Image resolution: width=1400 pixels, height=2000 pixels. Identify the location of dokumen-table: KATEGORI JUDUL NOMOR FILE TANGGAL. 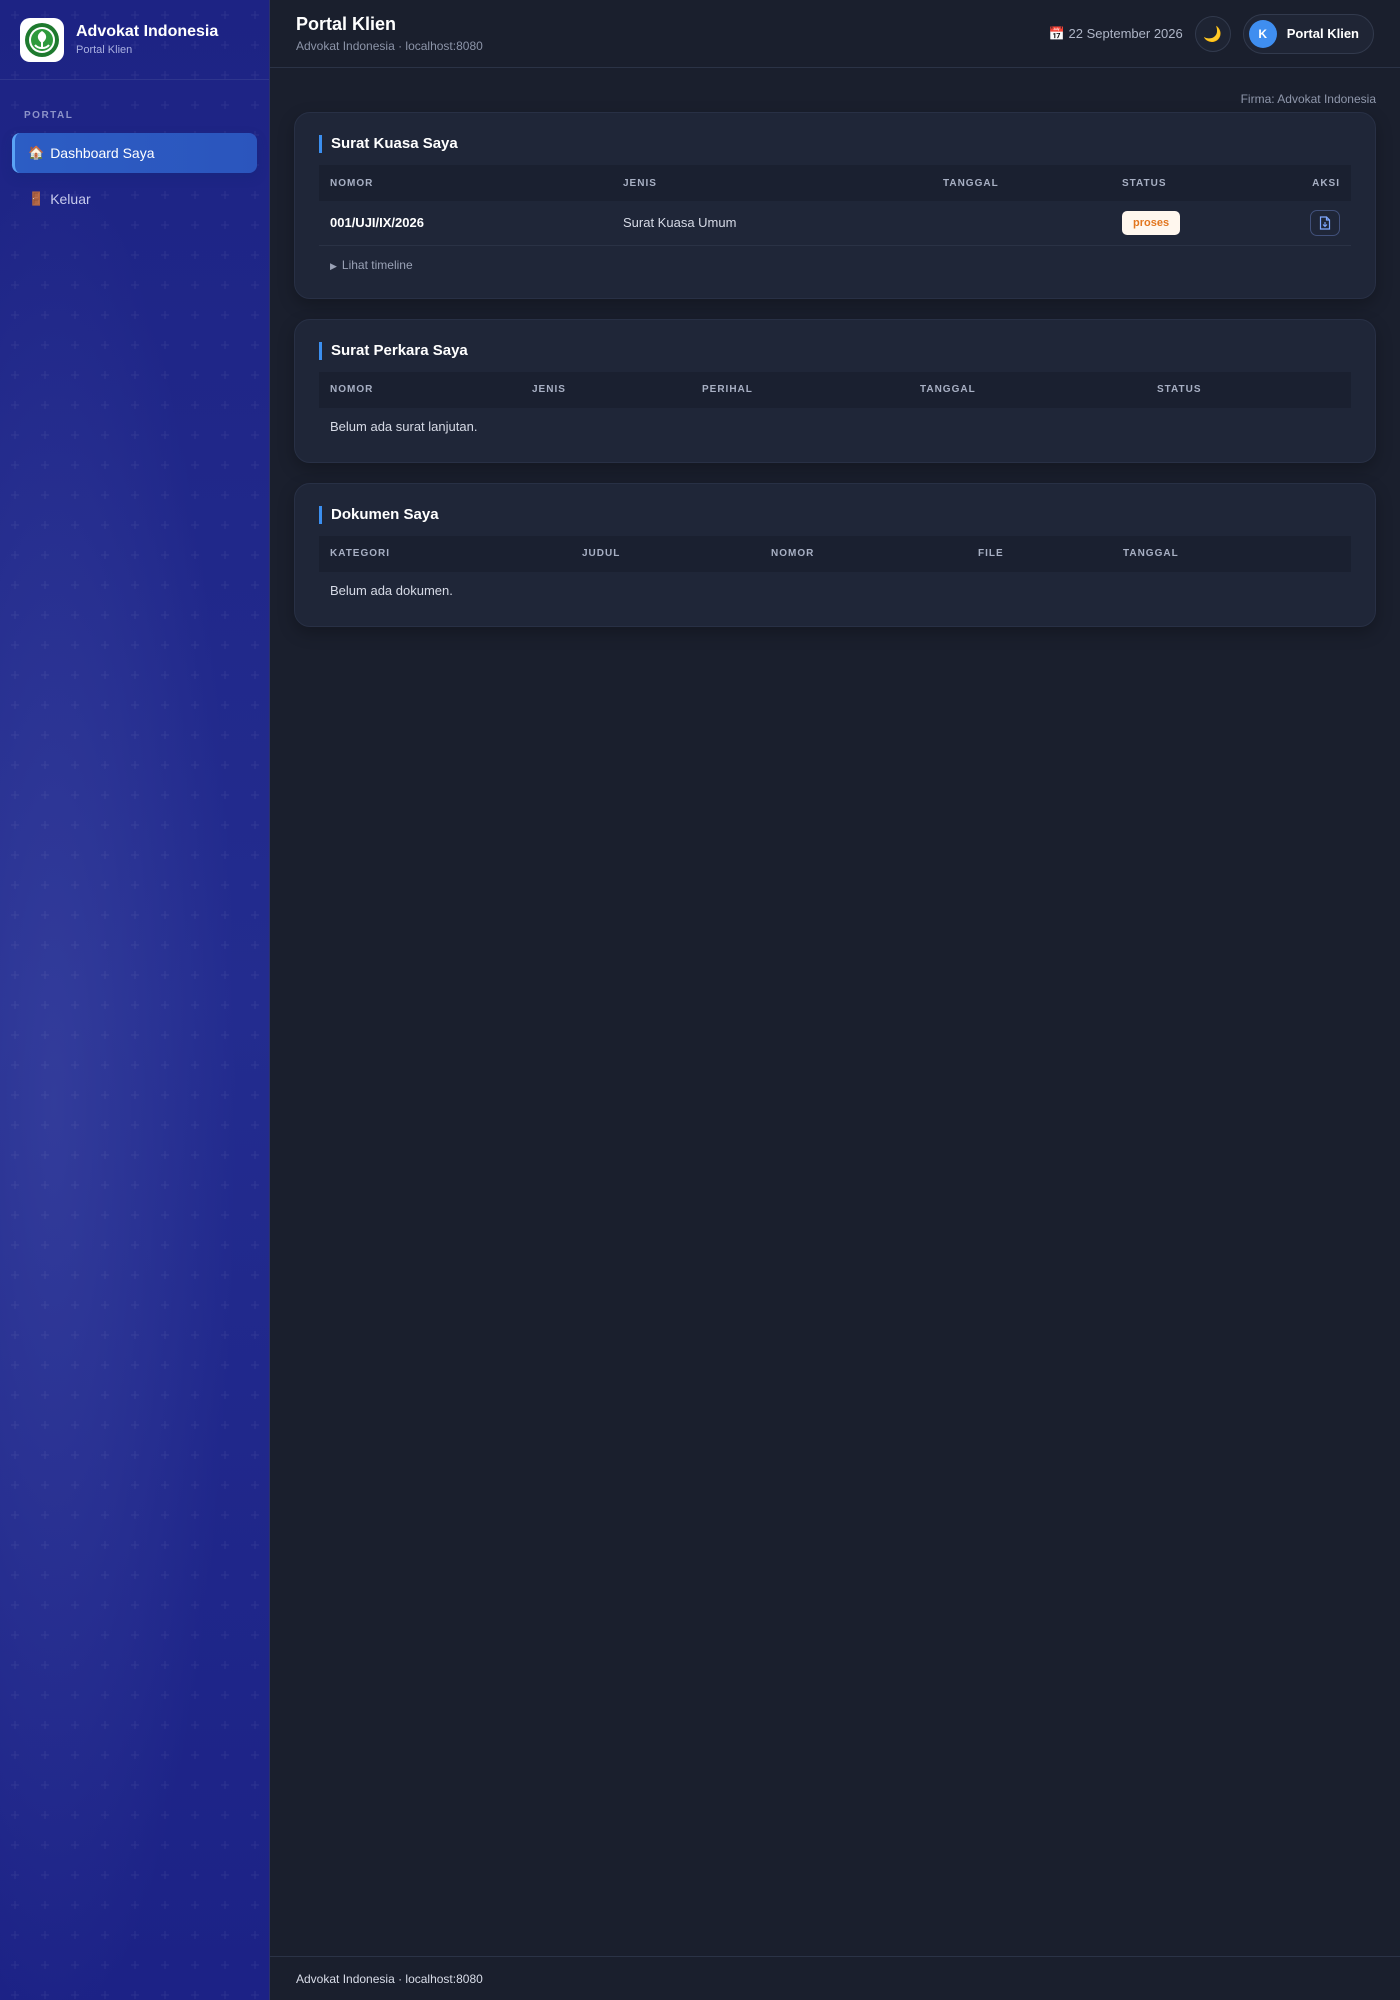
(835, 553).